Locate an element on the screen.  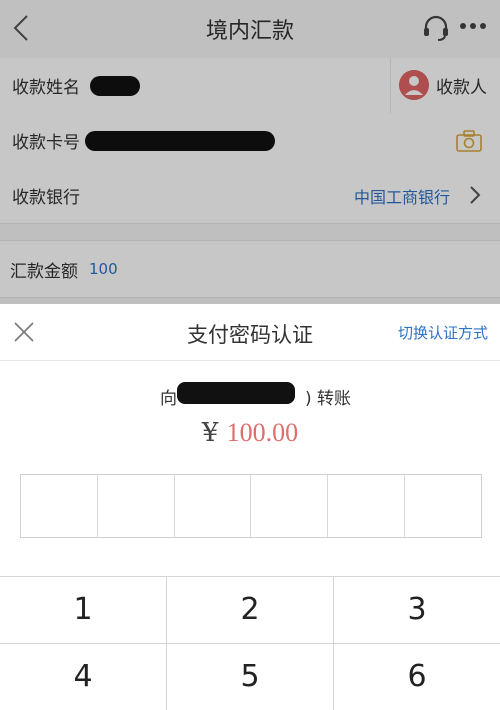
keypad-row: 1 2 3 is located at coordinates (250, 610).